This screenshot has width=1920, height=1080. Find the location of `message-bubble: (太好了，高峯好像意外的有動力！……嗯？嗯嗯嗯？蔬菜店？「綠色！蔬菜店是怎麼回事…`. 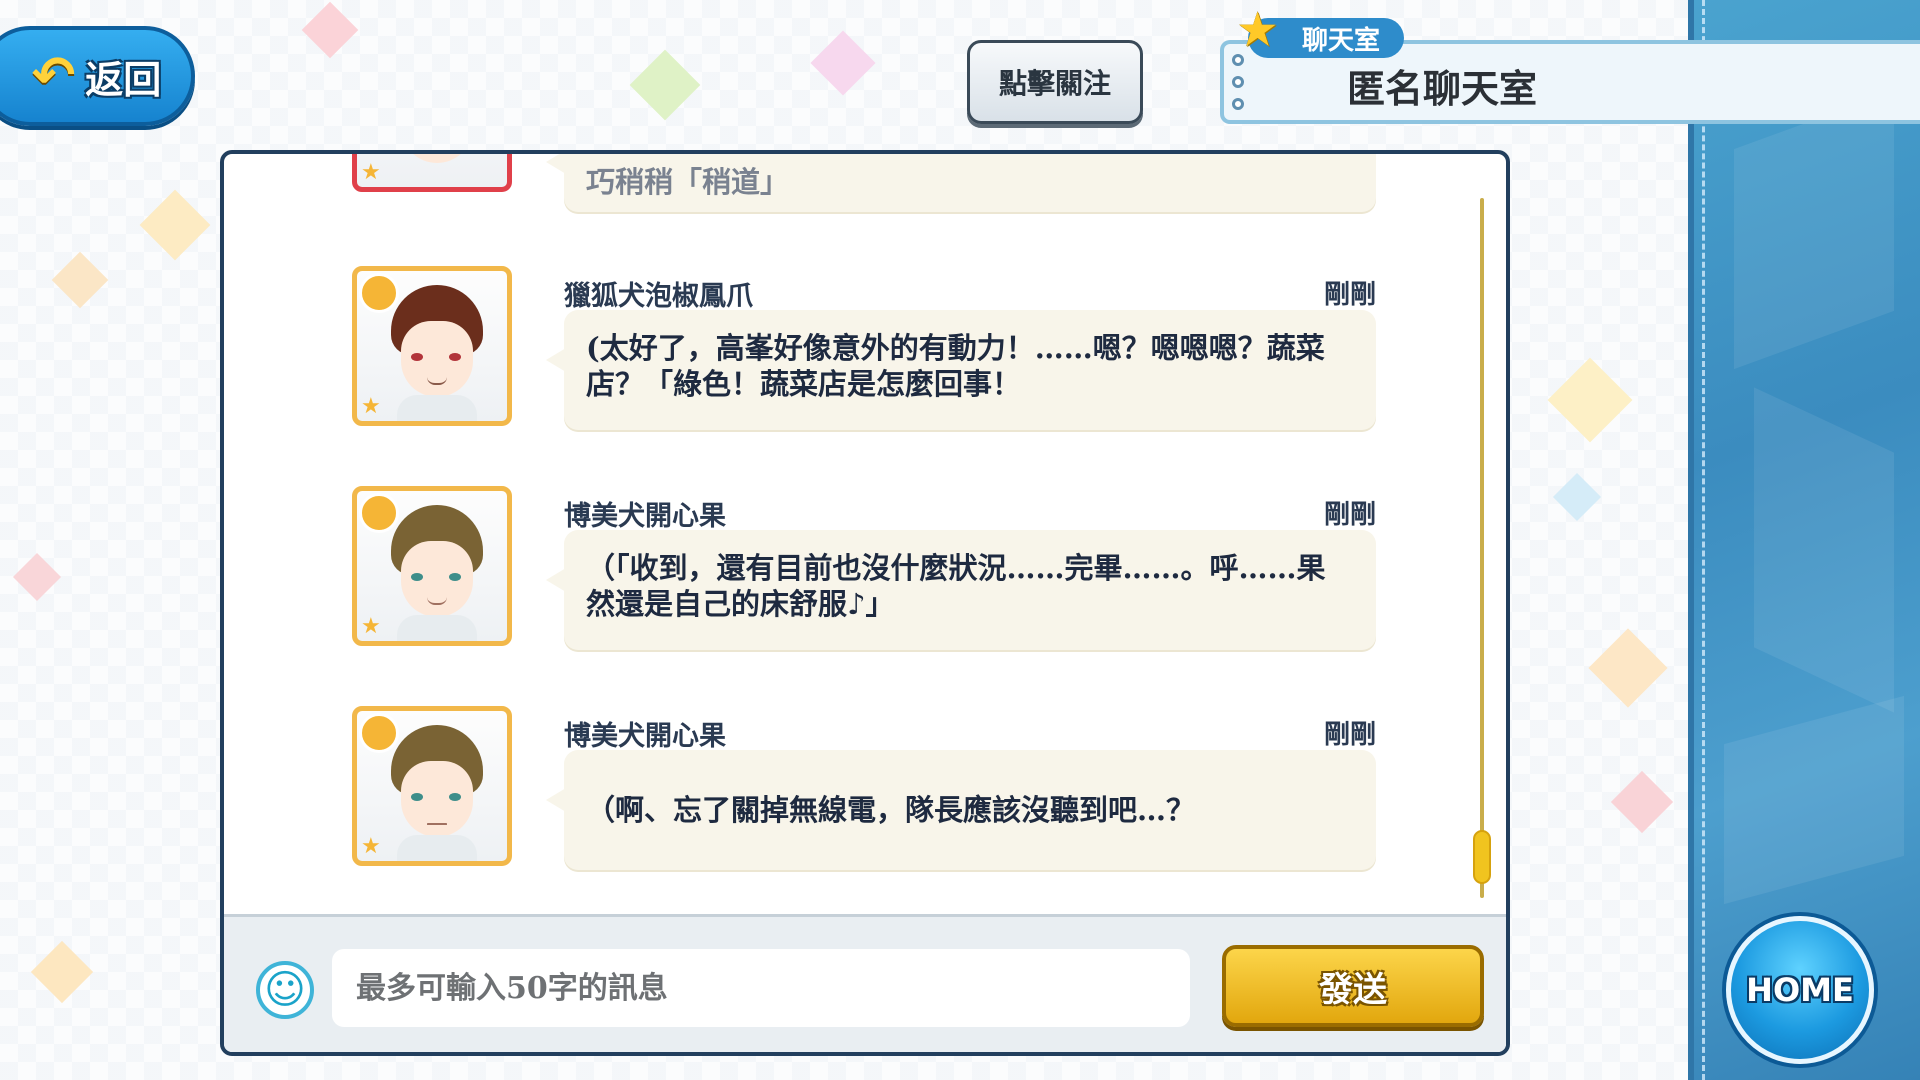

message-bubble: (太好了，高峯好像意外的有動力！……嗯？嗯嗯嗯？蔬菜店？「綠色！蔬菜店是怎麼回事… is located at coordinates (961, 370).